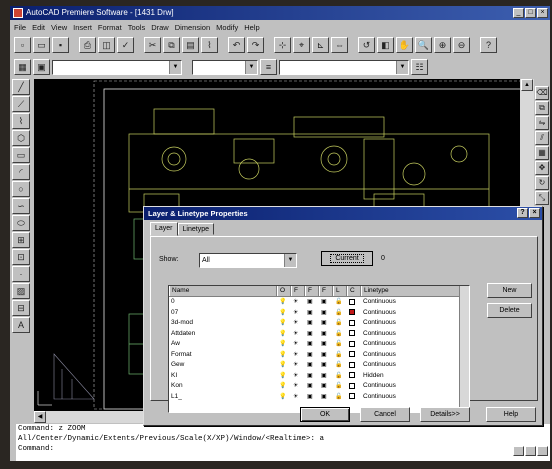 The height and width of the screenshot is (469, 552). I want to click on layer-row: Attdaten 💡 ☀ ▣ ▣ 🔓 Continuous, so click(319, 334).